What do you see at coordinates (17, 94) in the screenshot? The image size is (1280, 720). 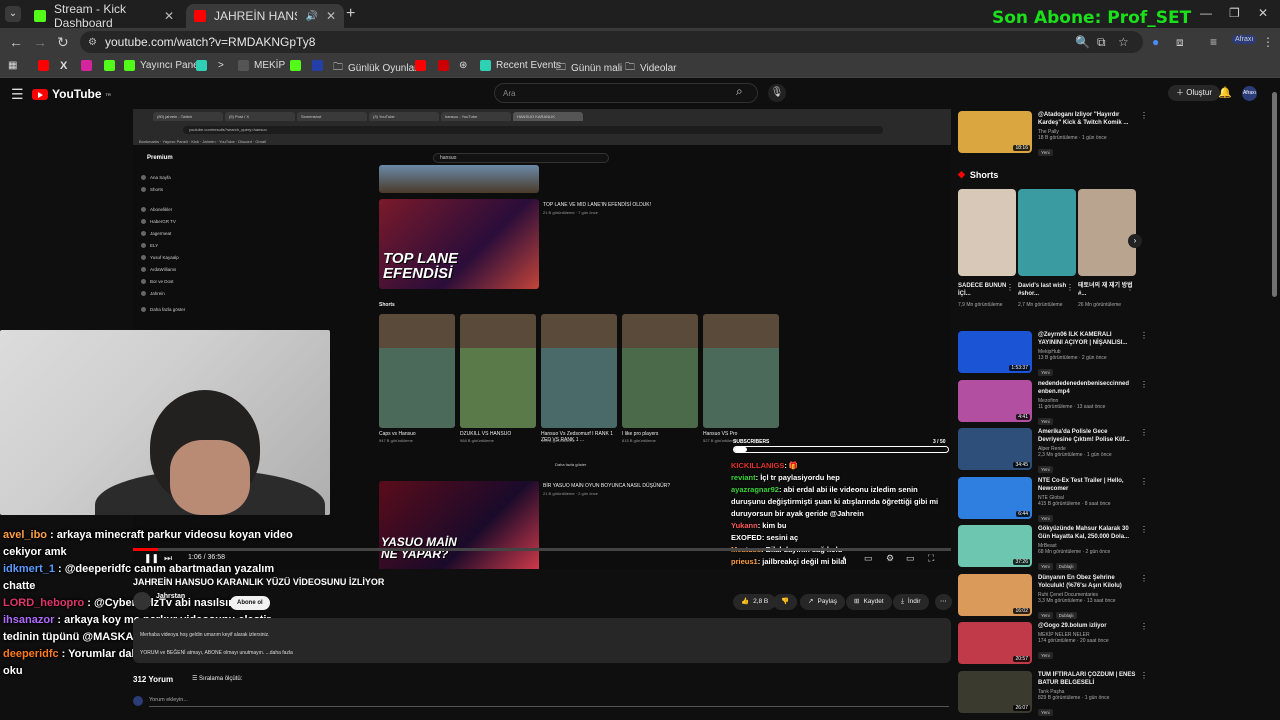 I see `menu-icon: ☰` at bounding box center [17, 94].